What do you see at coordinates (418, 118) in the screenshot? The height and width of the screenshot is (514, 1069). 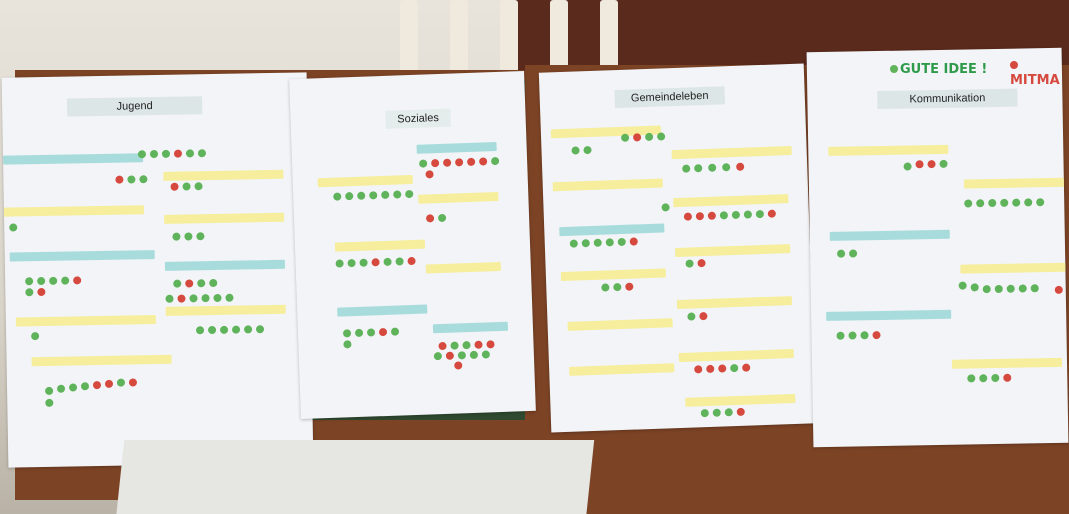 I see `sheet-title: Soziales` at bounding box center [418, 118].